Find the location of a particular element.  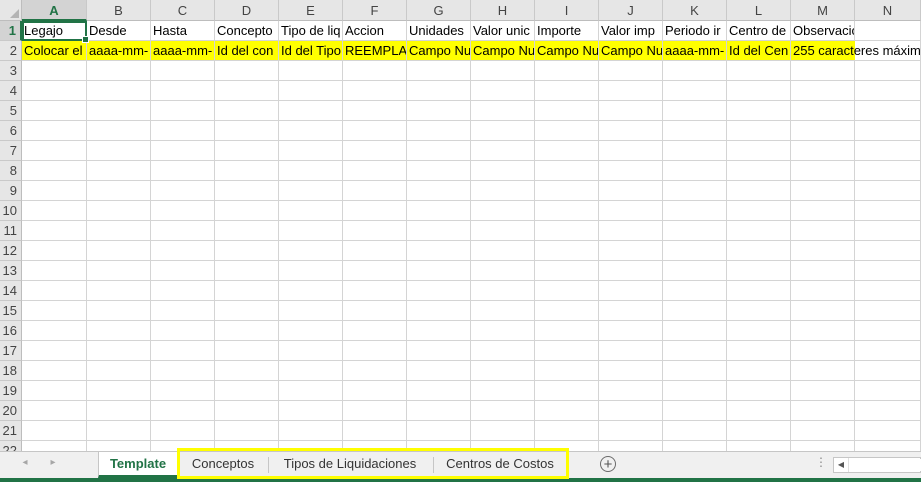

cell-c8 is located at coordinates (183, 171).